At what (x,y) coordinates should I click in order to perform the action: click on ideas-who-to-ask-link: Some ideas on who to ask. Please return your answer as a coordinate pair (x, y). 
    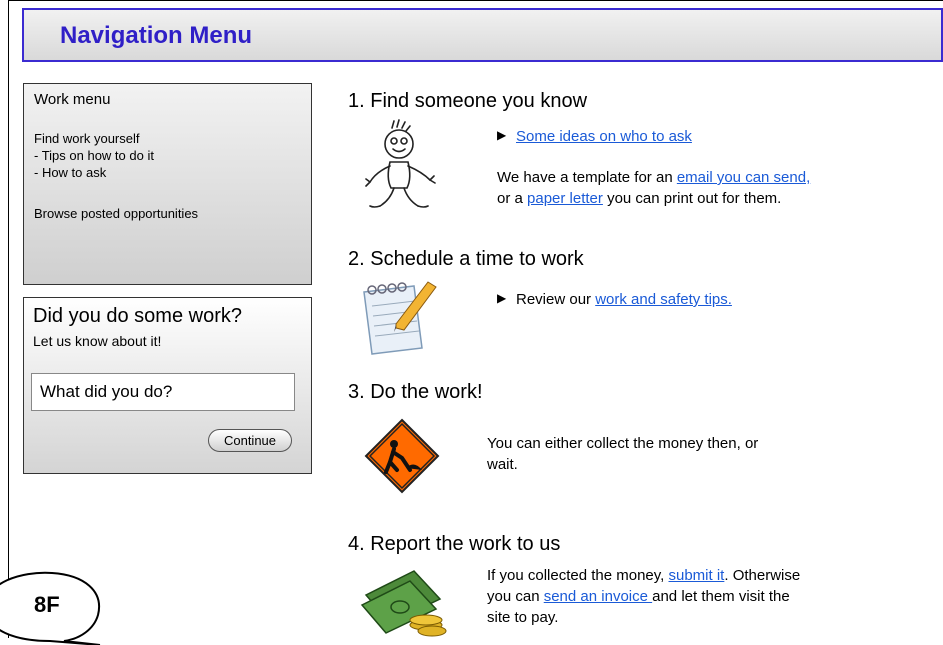
    Looking at the image, I should click on (604, 136).